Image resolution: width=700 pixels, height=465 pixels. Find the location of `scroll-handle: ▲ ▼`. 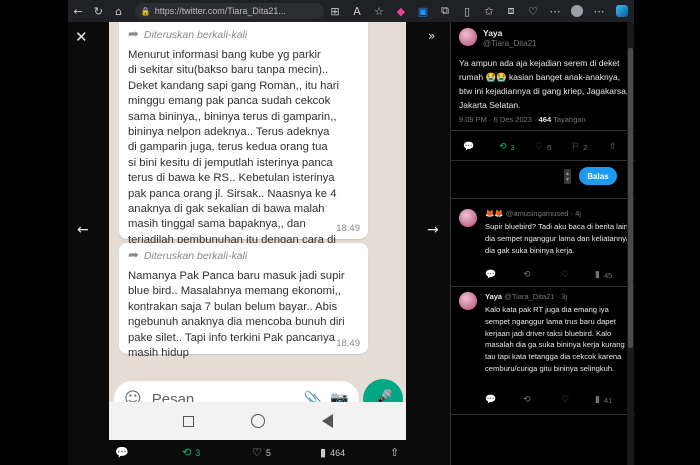

scroll-handle: ▲ ▼ is located at coordinates (567, 176).